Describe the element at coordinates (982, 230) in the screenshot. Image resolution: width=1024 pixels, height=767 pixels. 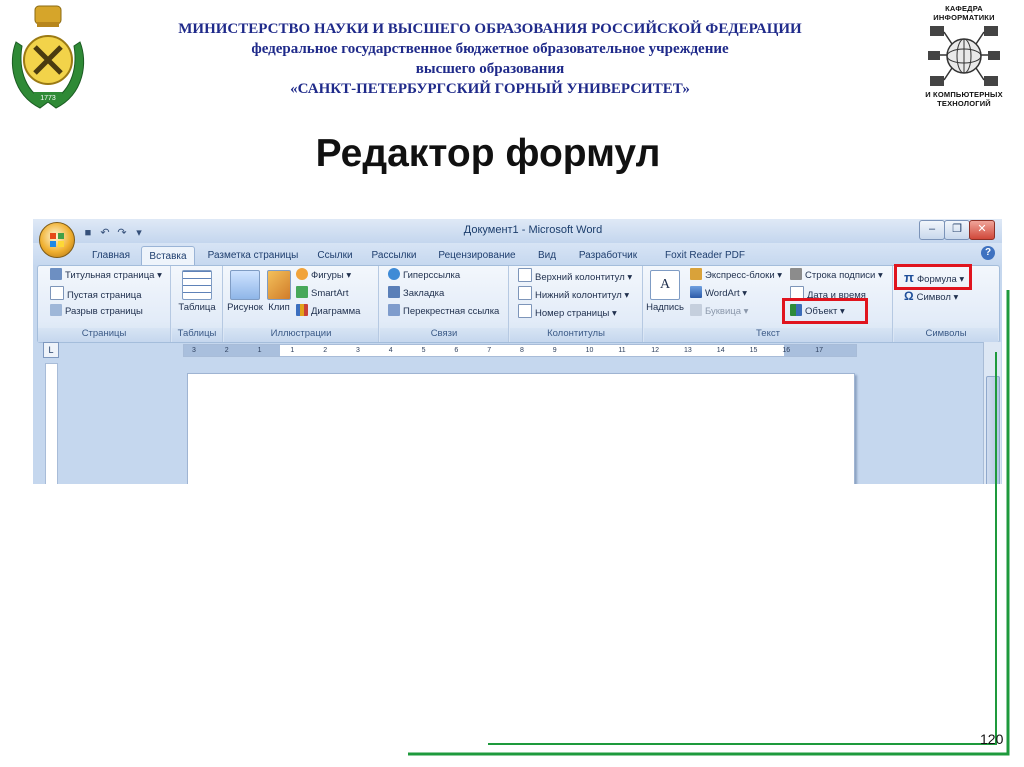
I see `close-icon: ✕` at that location.